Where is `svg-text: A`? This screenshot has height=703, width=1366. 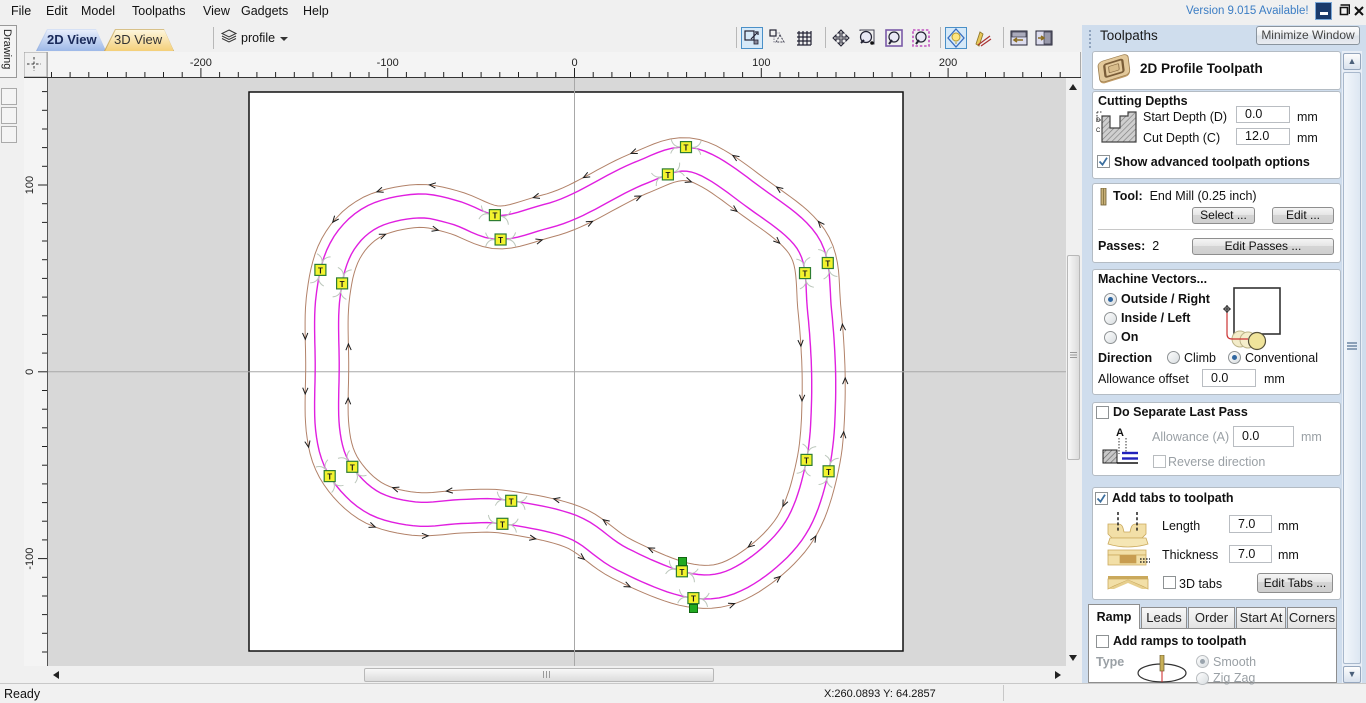
svg-text: A is located at coordinates (1120, 433).